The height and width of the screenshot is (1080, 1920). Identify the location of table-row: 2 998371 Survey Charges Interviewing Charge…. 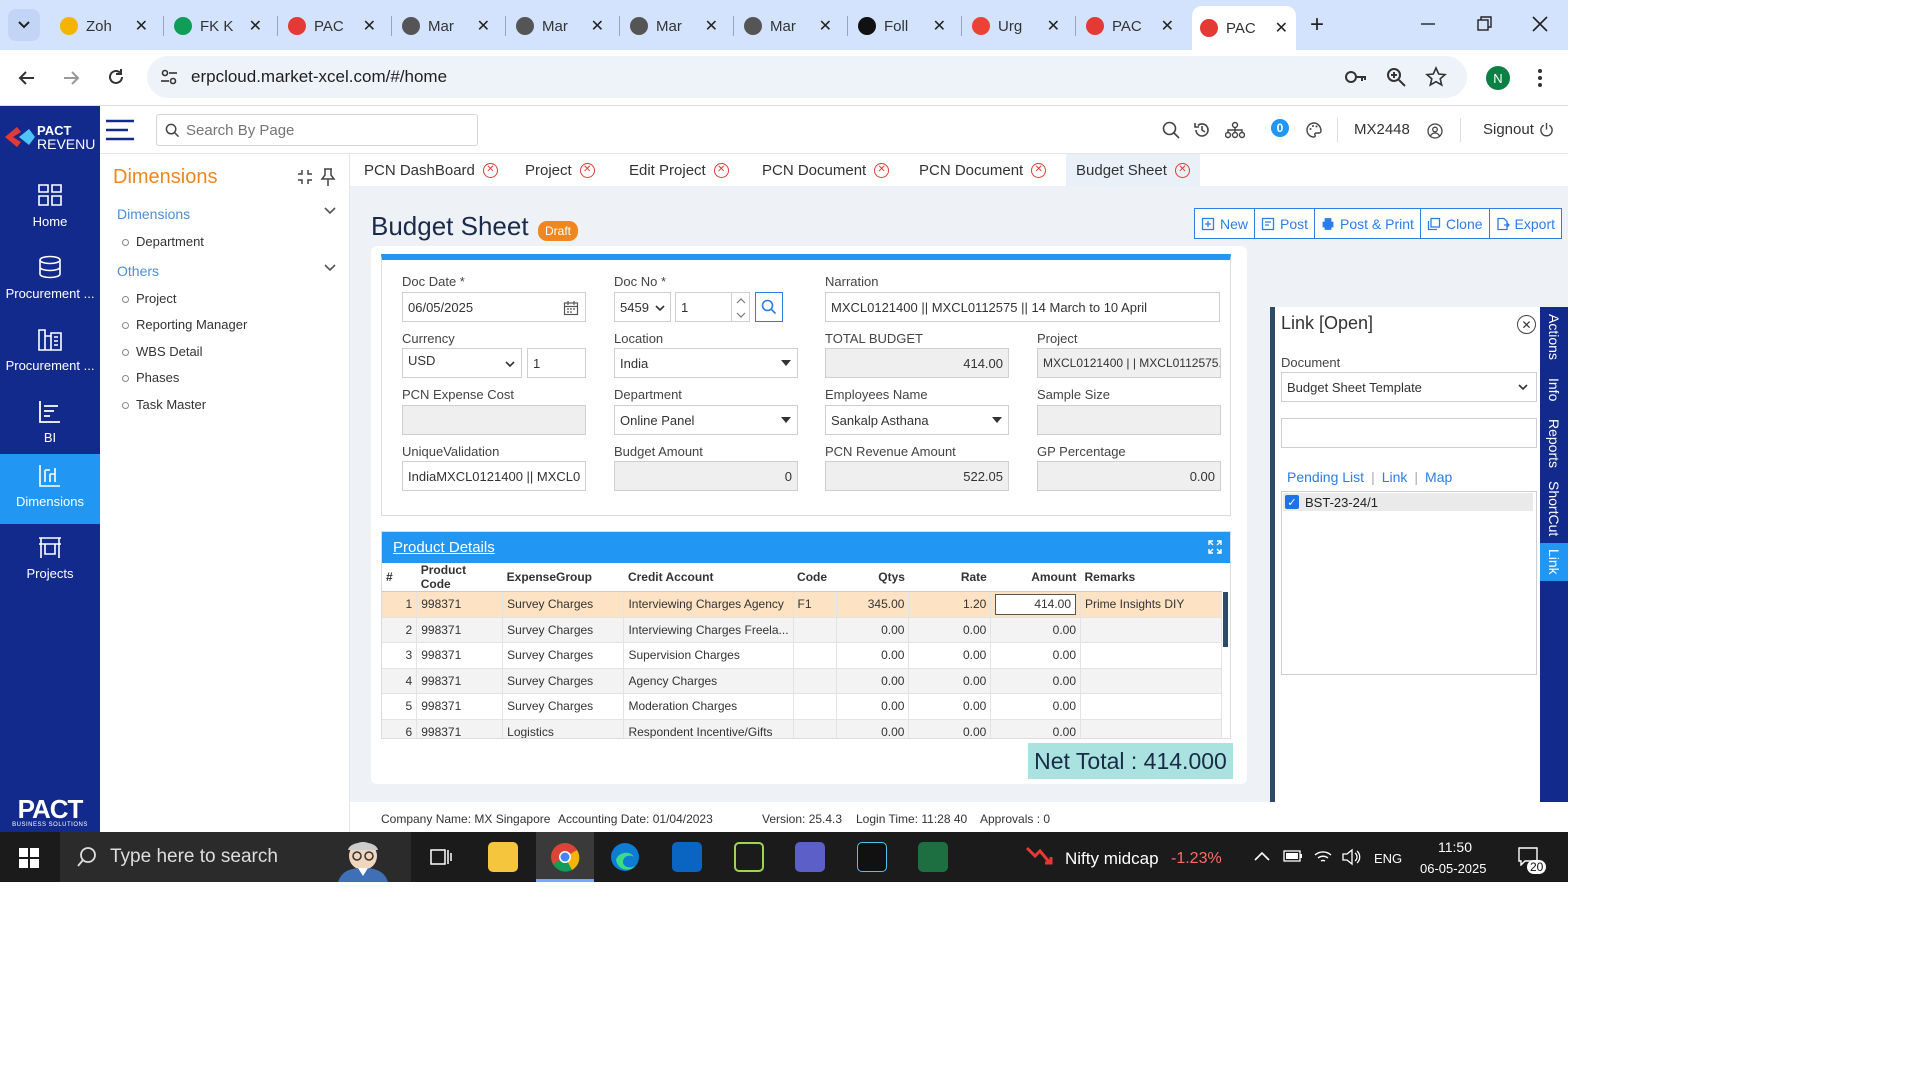
(802, 630).